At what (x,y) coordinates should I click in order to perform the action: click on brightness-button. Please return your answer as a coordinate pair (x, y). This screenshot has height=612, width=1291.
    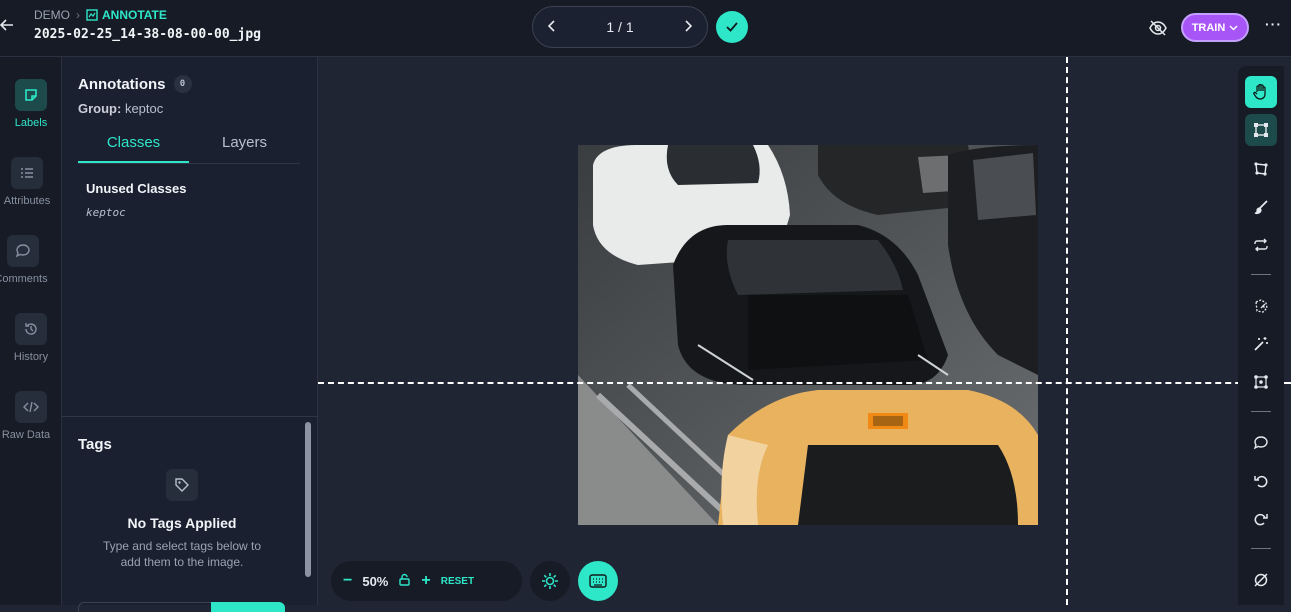
    Looking at the image, I should click on (550, 581).